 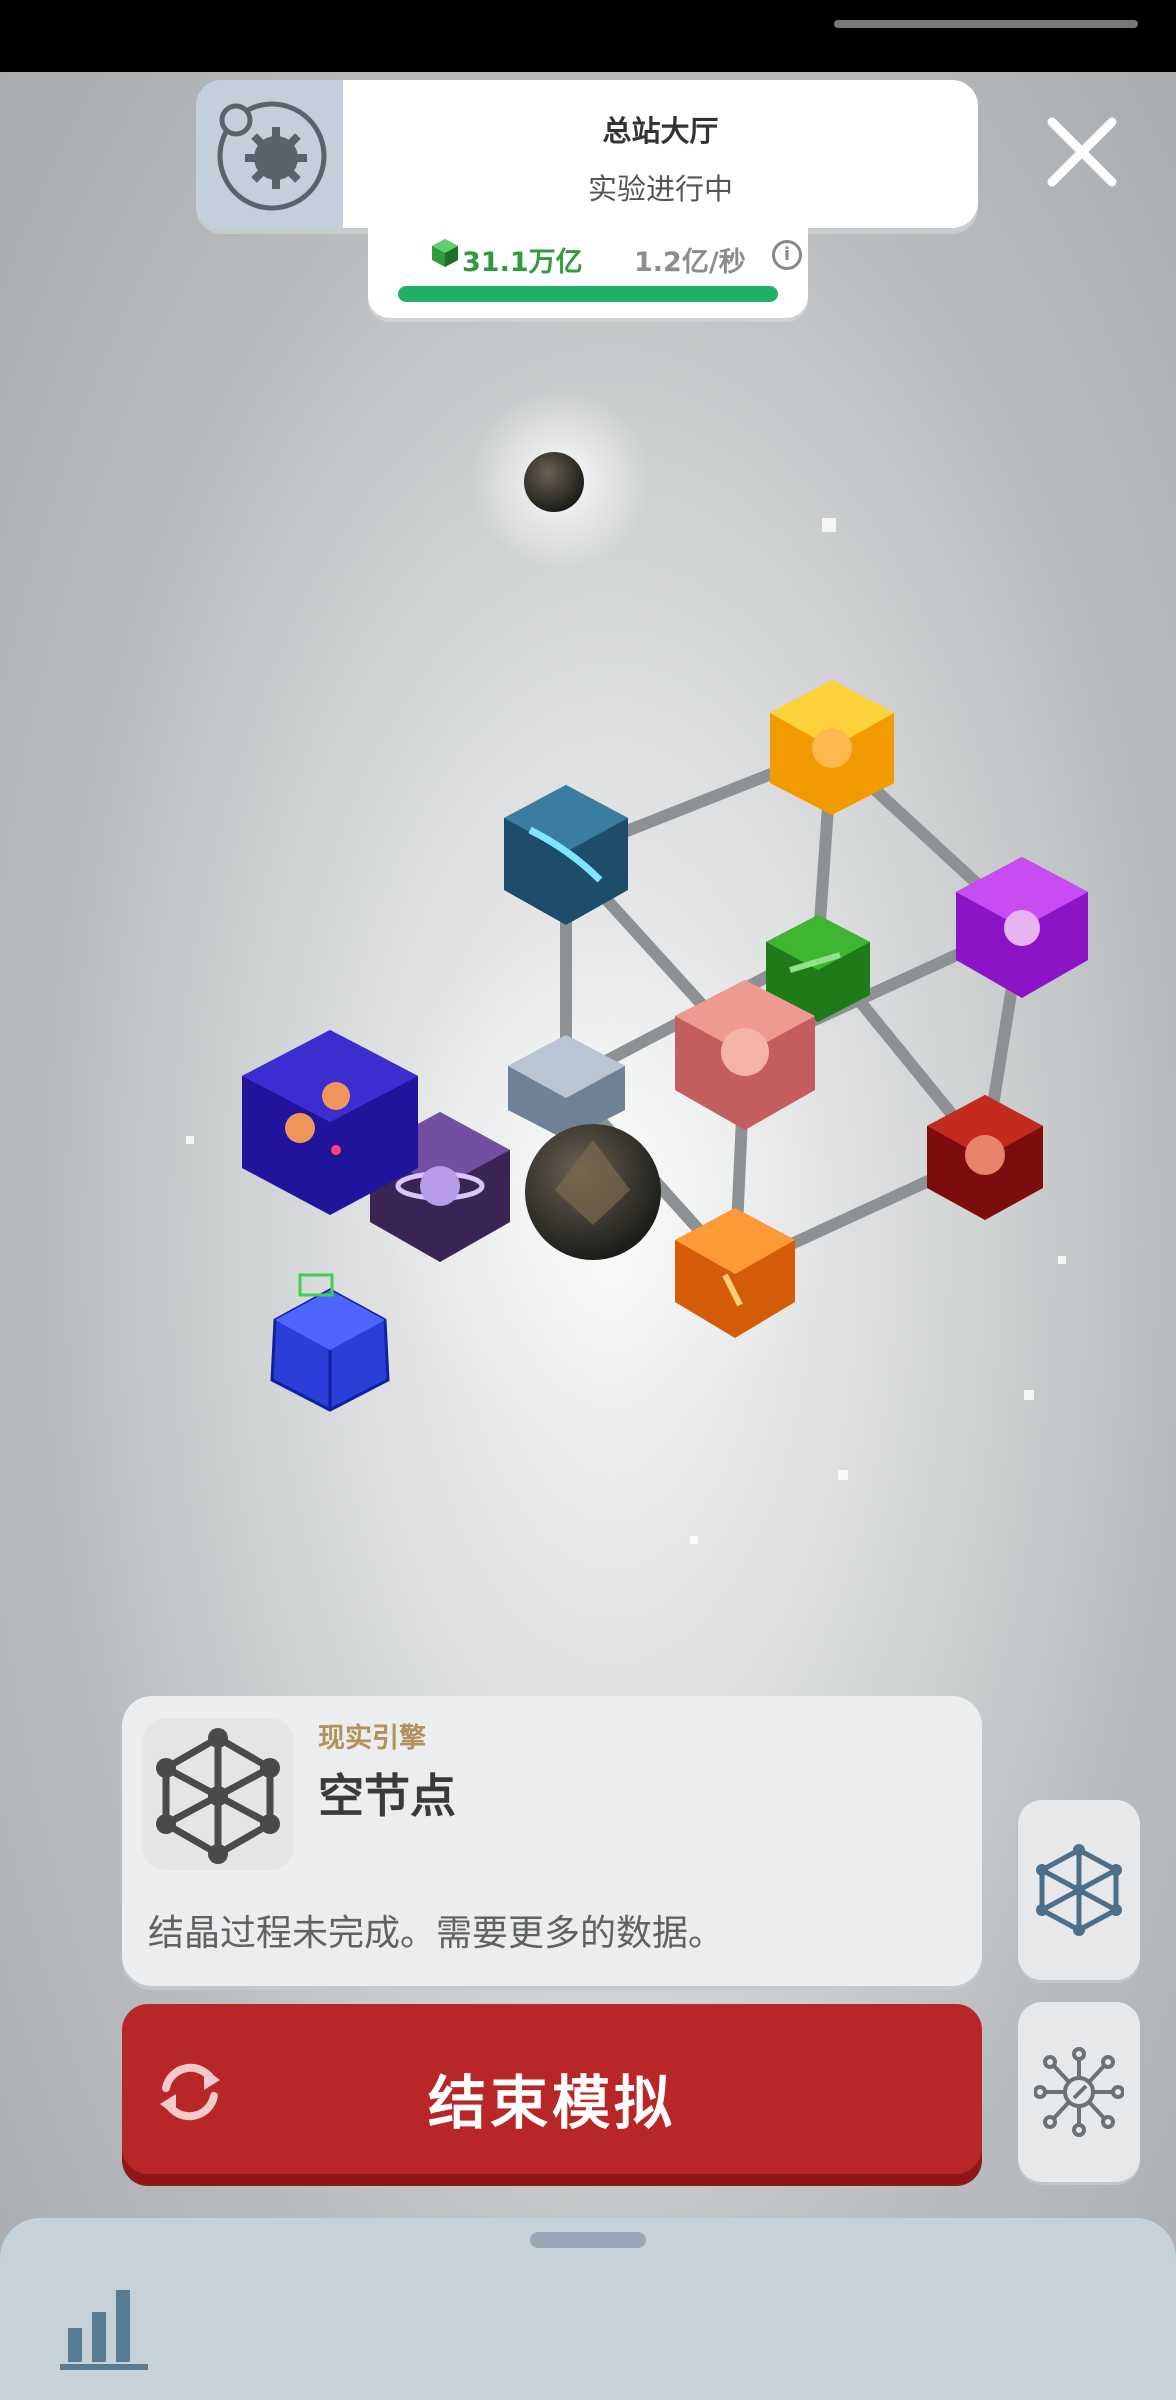 What do you see at coordinates (372, 1738) in the screenshot?
I see `node-category: 现实引擎` at bounding box center [372, 1738].